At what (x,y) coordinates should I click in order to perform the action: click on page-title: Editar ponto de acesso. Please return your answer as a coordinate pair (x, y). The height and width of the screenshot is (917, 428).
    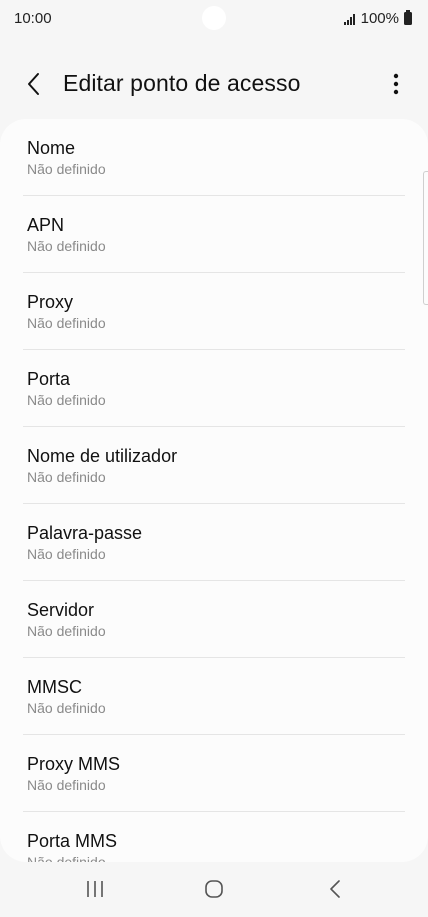
    Looking at the image, I should click on (182, 83).